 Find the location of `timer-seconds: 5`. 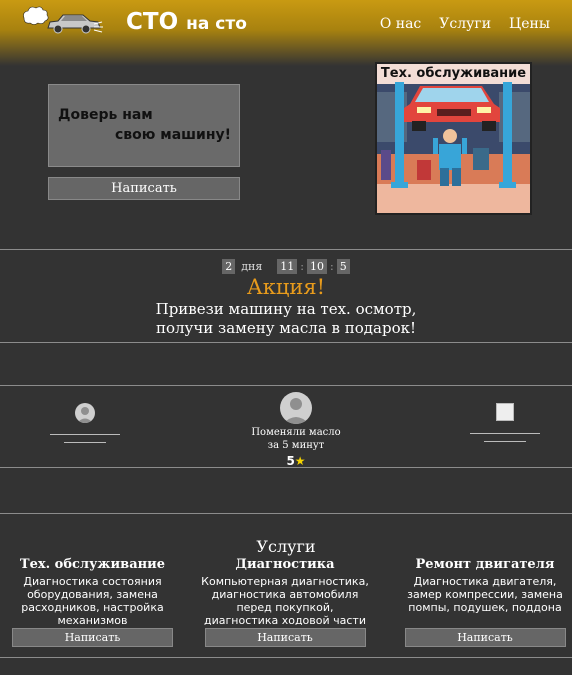

timer-seconds: 5 is located at coordinates (343, 266).